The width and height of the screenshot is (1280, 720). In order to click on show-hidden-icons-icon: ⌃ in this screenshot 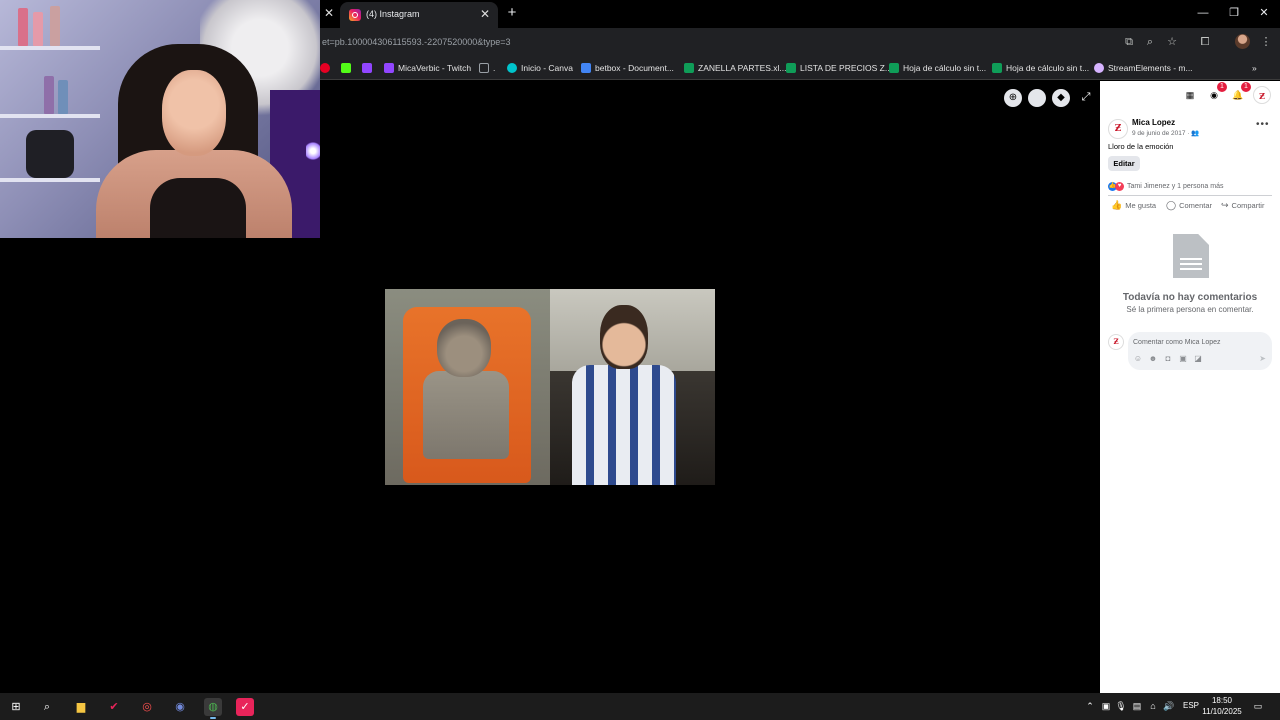, I will do `click(1090, 706)`.